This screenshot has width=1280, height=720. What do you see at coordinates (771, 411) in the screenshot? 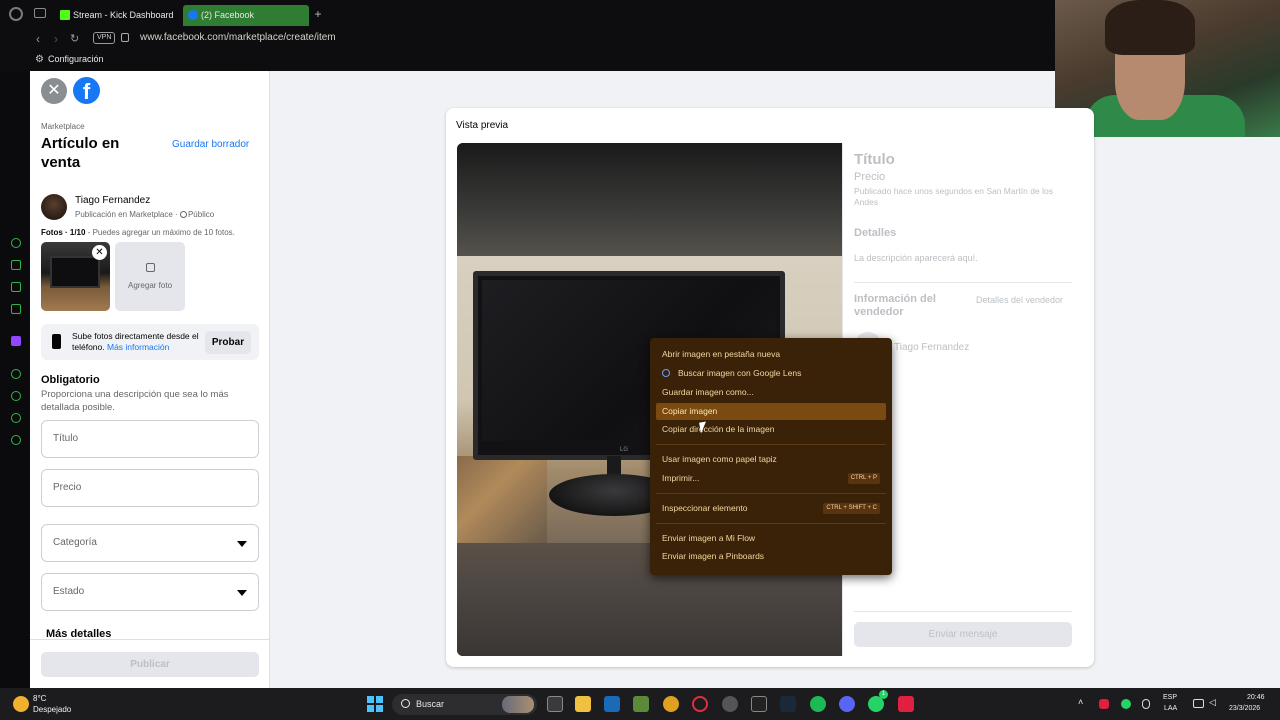
I see `menu-item-copy-image: Copiar imagen` at bounding box center [771, 411].